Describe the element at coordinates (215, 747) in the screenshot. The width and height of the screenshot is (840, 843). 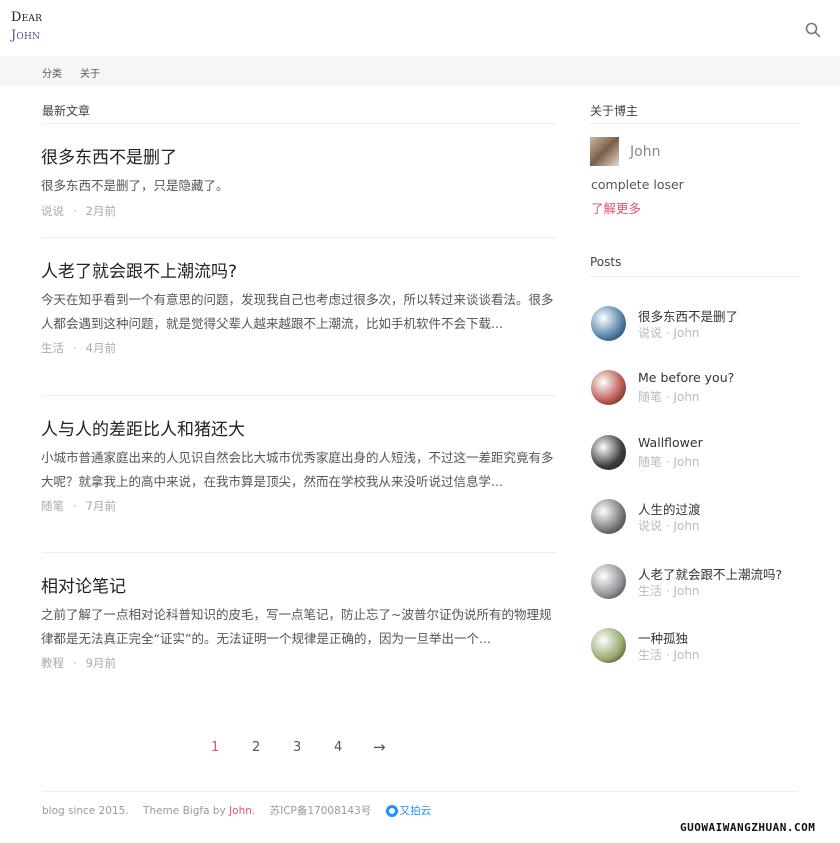
I see `page-link-1: 1` at that location.